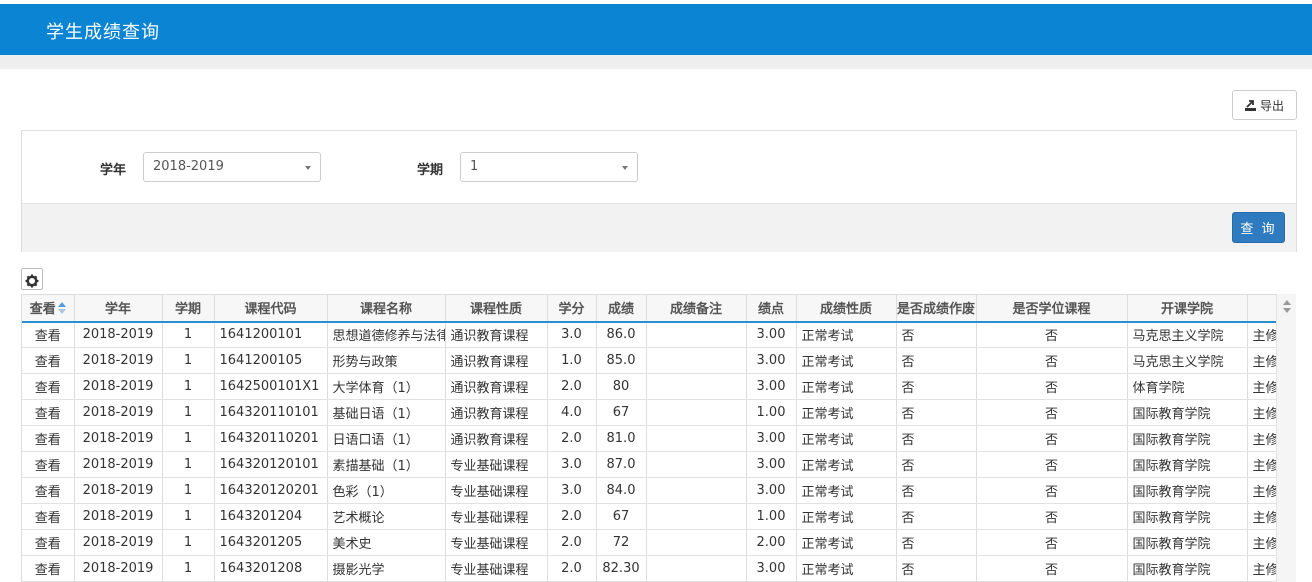 The width and height of the screenshot is (1312, 582). I want to click on table-cell: 美术史, so click(386, 542).